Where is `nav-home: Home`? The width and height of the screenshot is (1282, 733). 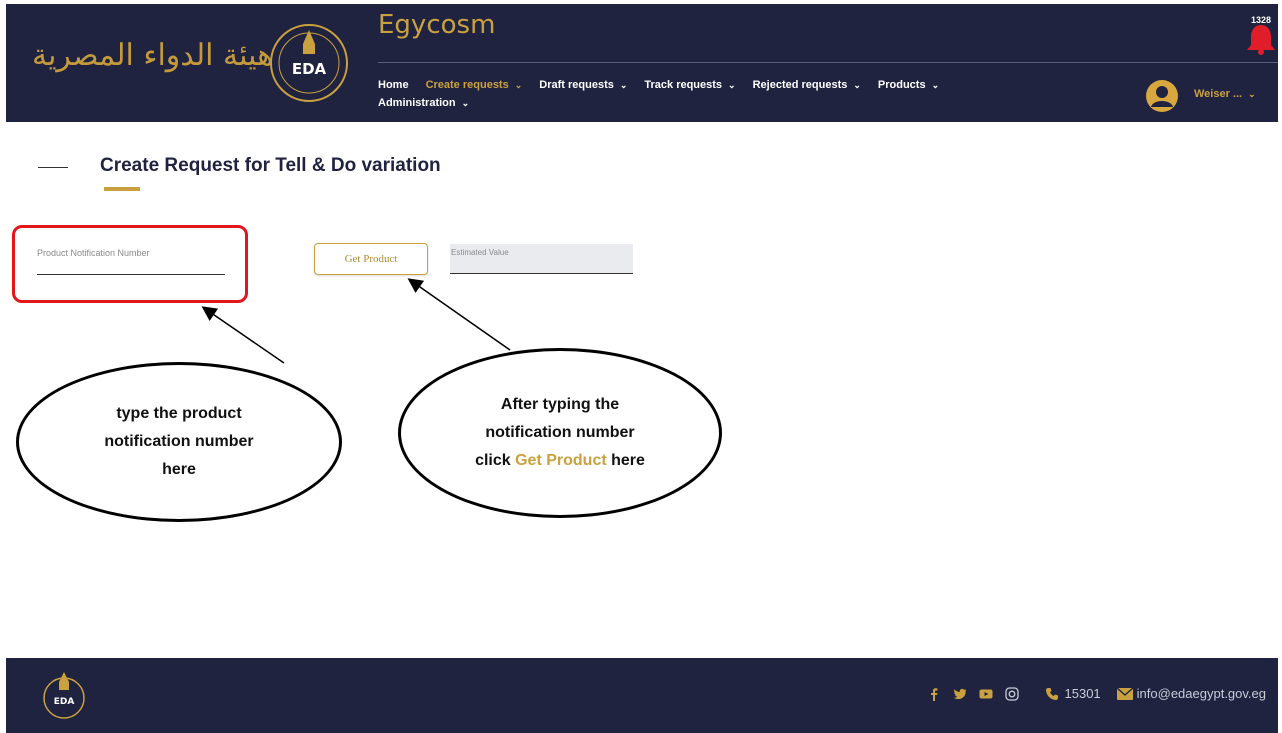 nav-home: Home is located at coordinates (393, 85).